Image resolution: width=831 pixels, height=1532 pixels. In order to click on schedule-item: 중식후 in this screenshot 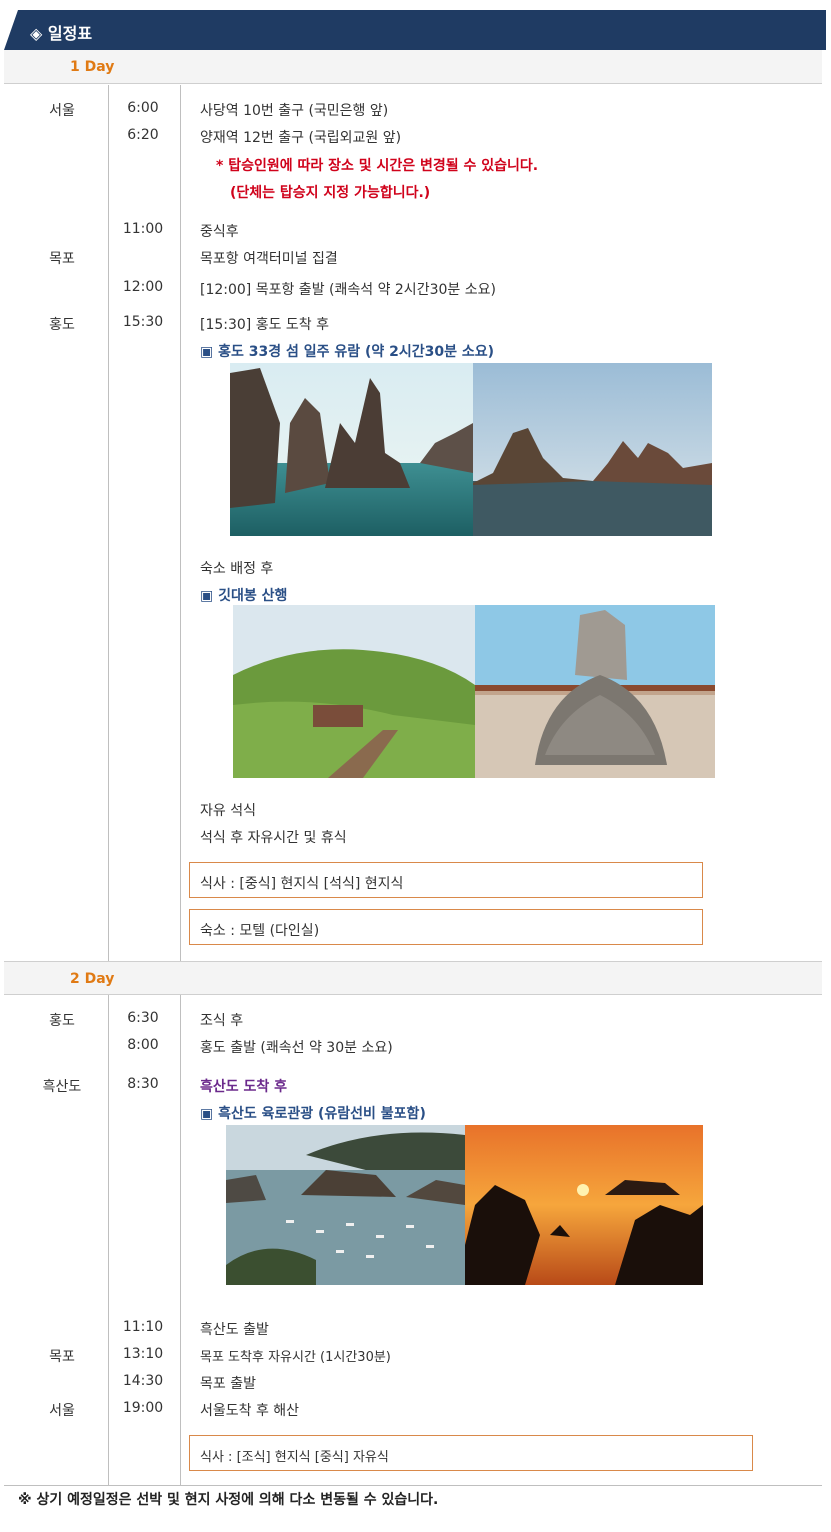, I will do `click(219, 232)`.